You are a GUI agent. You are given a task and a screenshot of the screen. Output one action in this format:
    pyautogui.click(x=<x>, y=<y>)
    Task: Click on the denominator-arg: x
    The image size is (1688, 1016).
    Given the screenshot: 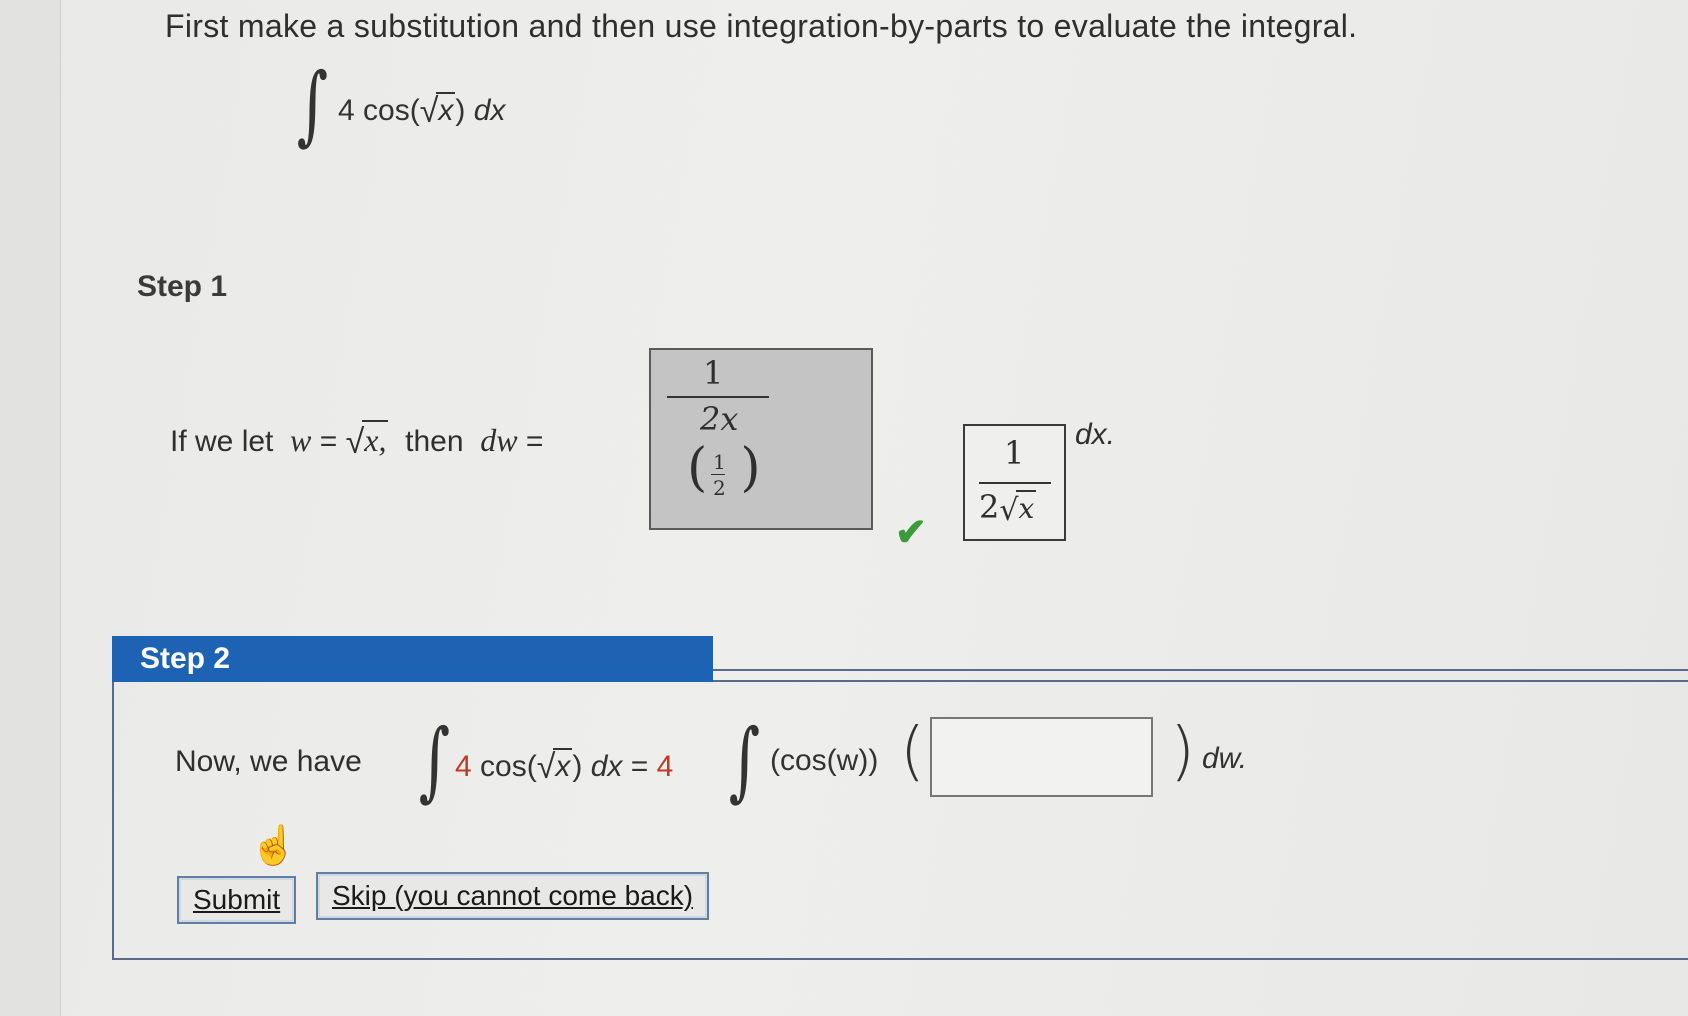 What is the action you would take?
    pyautogui.click(x=1026, y=508)
    